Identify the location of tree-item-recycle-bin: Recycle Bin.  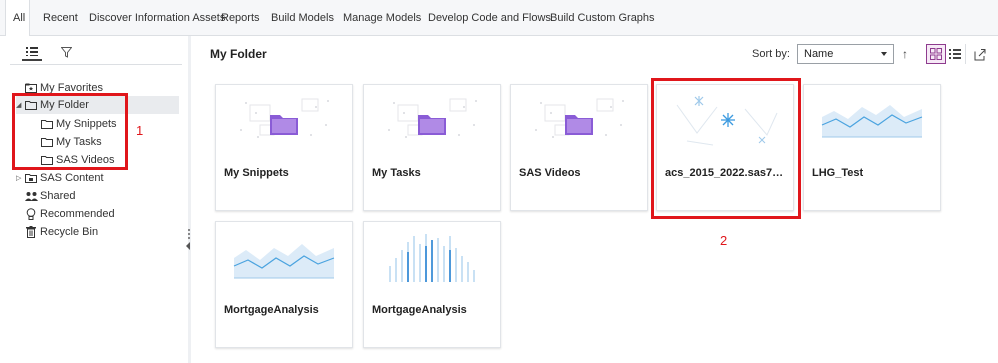
(96, 232).